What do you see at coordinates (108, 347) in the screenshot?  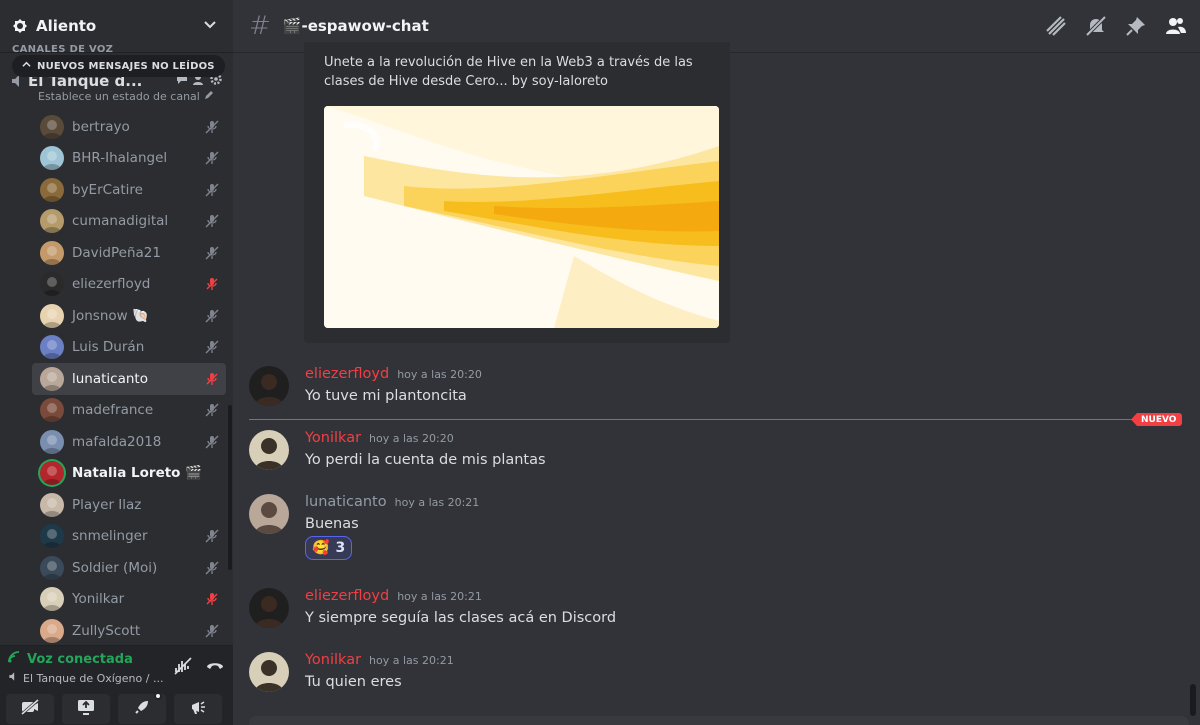 I see `member-name: Luis Durán` at bounding box center [108, 347].